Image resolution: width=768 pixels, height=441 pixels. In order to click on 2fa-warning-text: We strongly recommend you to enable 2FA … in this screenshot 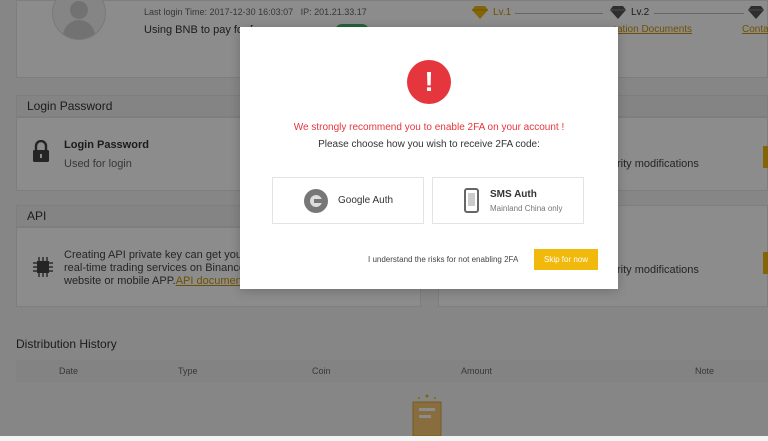, I will do `click(429, 127)`.